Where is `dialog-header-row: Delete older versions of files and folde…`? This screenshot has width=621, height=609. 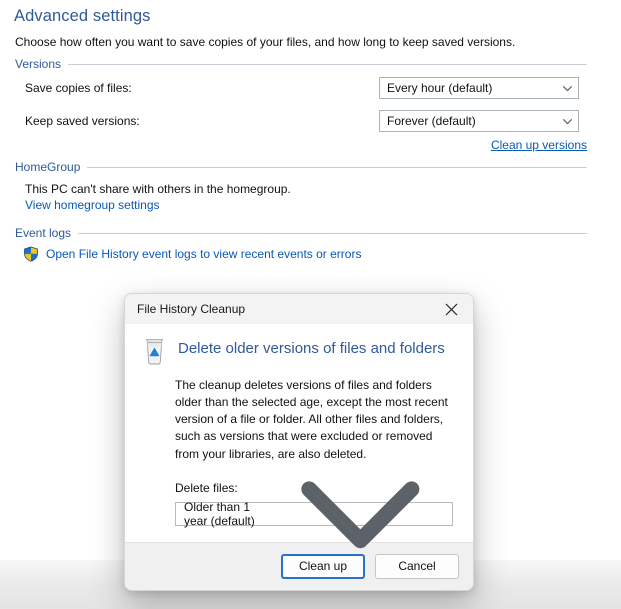
dialog-header-row: Delete older versions of files and folde… is located at coordinates (298, 350).